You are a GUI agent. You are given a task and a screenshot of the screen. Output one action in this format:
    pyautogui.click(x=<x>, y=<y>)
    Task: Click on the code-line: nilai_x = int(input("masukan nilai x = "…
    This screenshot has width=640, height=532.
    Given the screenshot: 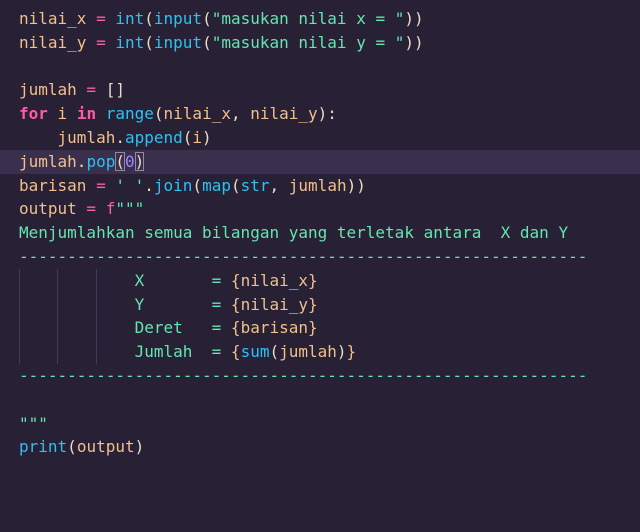 What is the action you would take?
    pyautogui.click(x=320, y=19)
    